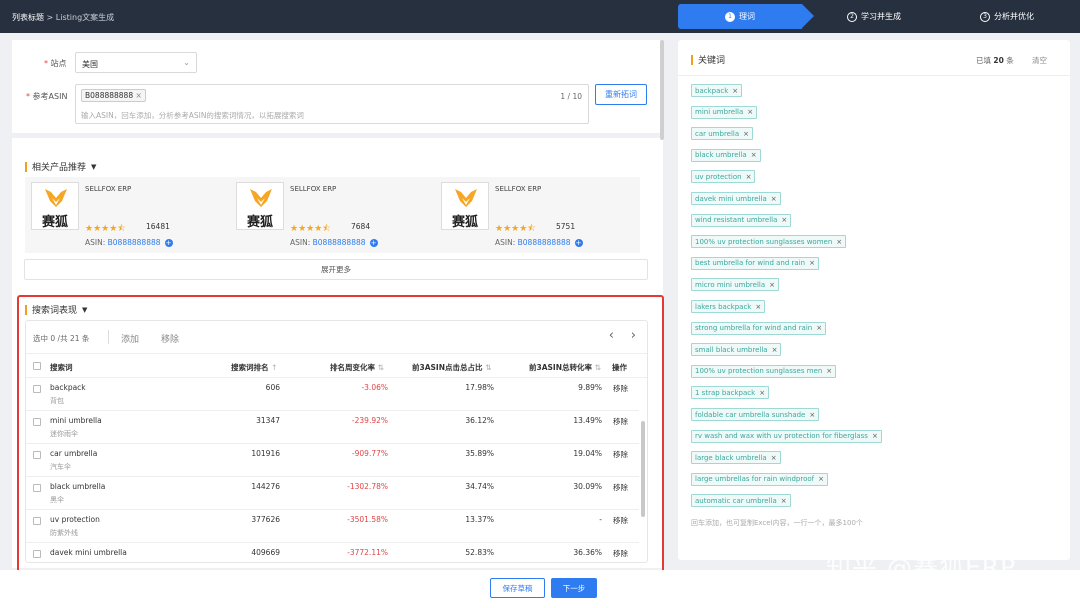 The width and height of the screenshot is (1080, 608). What do you see at coordinates (741, 220) in the screenshot?
I see `keyword-chip: wind resistant umbrella ×` at bounding box center [741, 220].